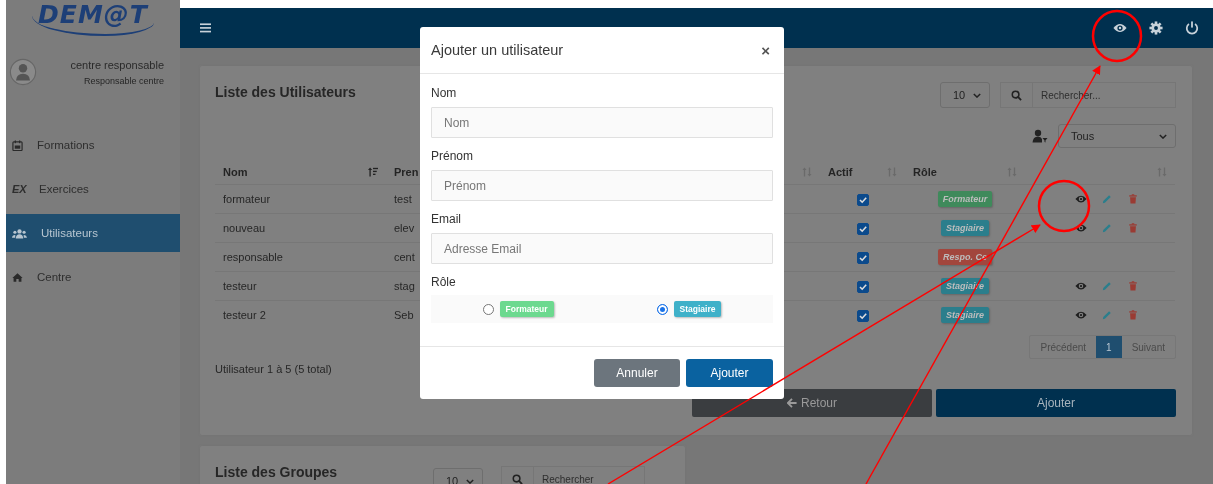 This screenshot has width=1213, height=484. I want to click on table-cell: formateur, so click(247, 199).